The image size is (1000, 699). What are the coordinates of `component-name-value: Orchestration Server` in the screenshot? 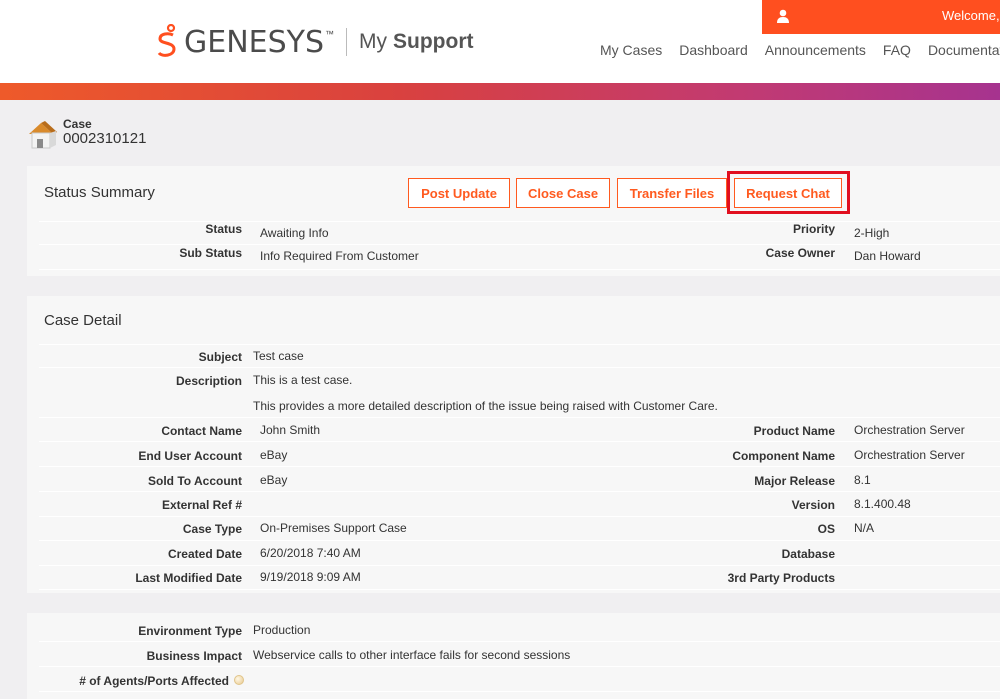 It's located at (909, 455).